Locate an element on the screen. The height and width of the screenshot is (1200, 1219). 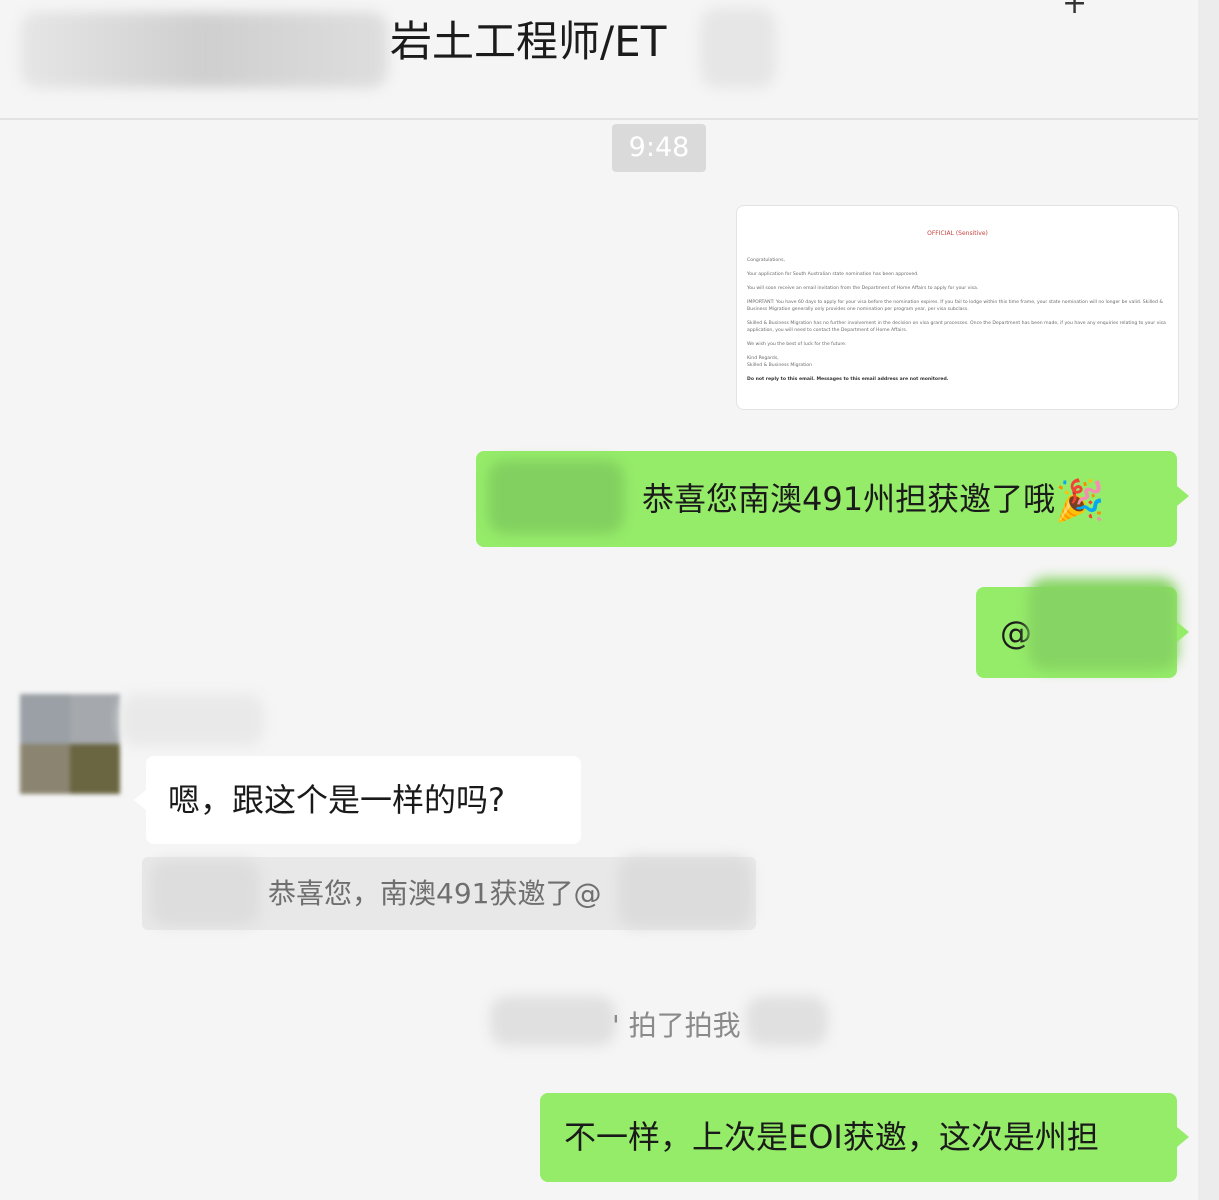
blurred-mention is located at coordinates (556, 497).